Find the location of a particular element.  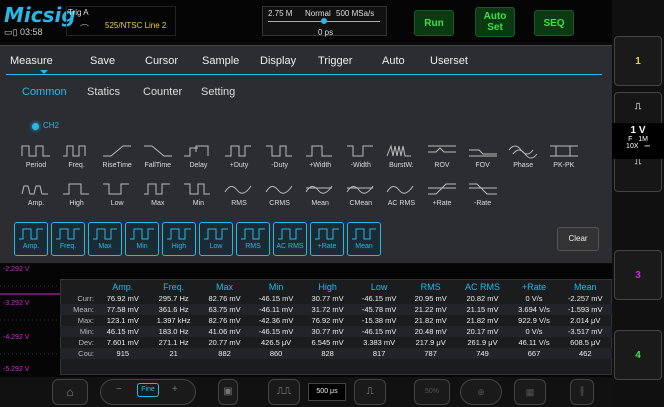

selected-measure-rms: RMS is located at coordinates (253, 239).